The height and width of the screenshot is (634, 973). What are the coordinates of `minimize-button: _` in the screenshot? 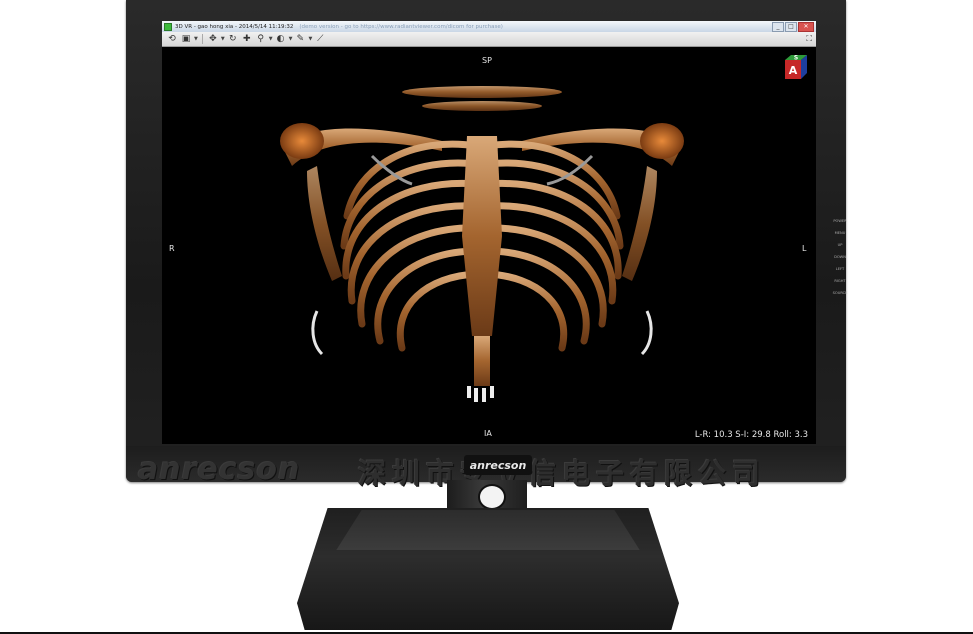 It's located at (778, 26).